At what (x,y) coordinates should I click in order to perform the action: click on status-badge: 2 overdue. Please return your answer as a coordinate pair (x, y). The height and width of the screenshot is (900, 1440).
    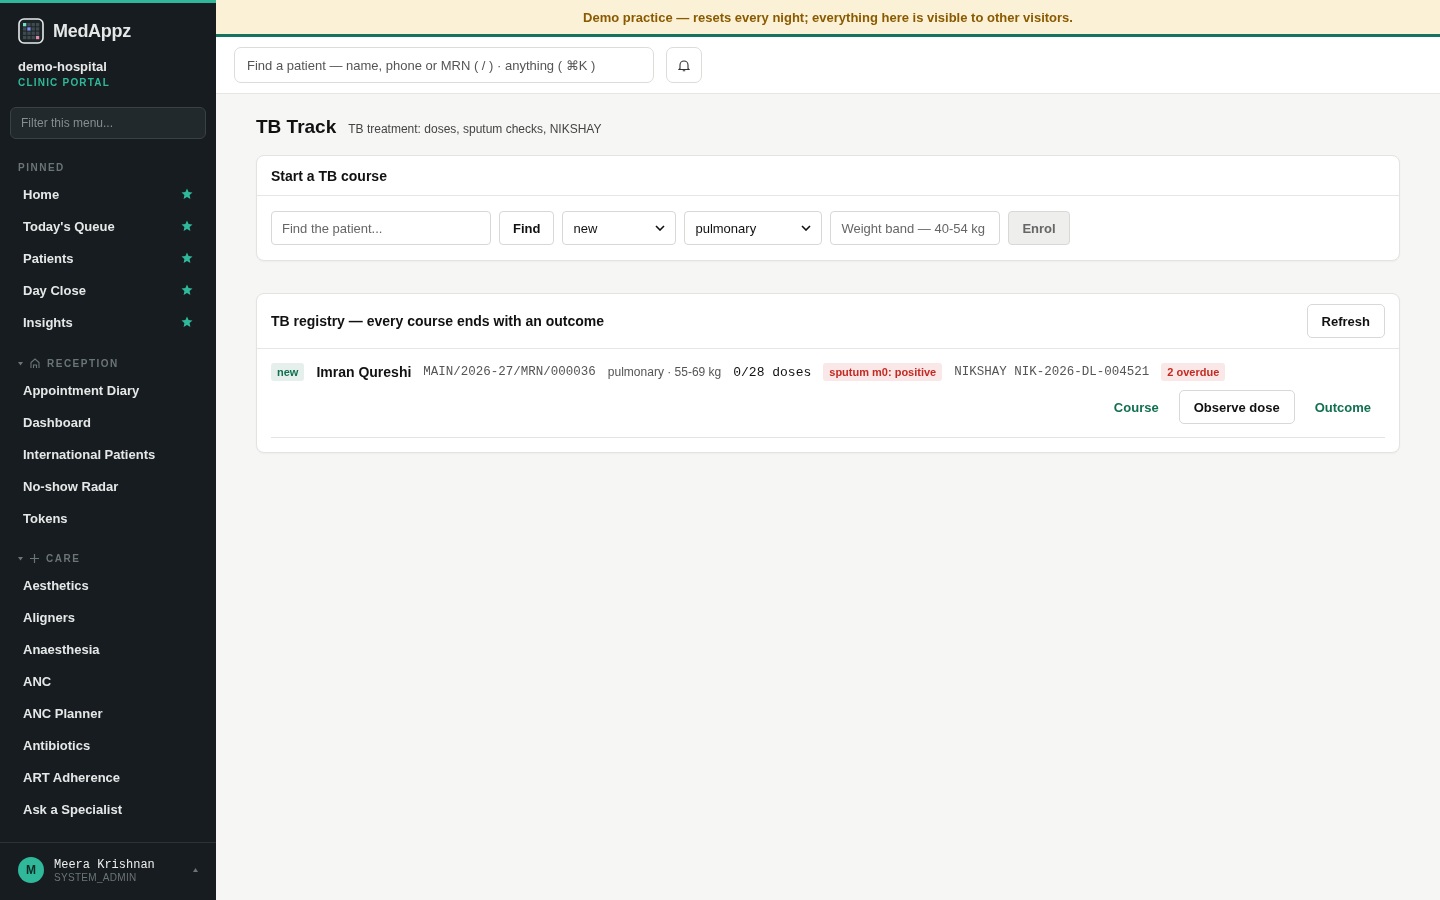
    Looking at the image, I should click on (1193, 372).